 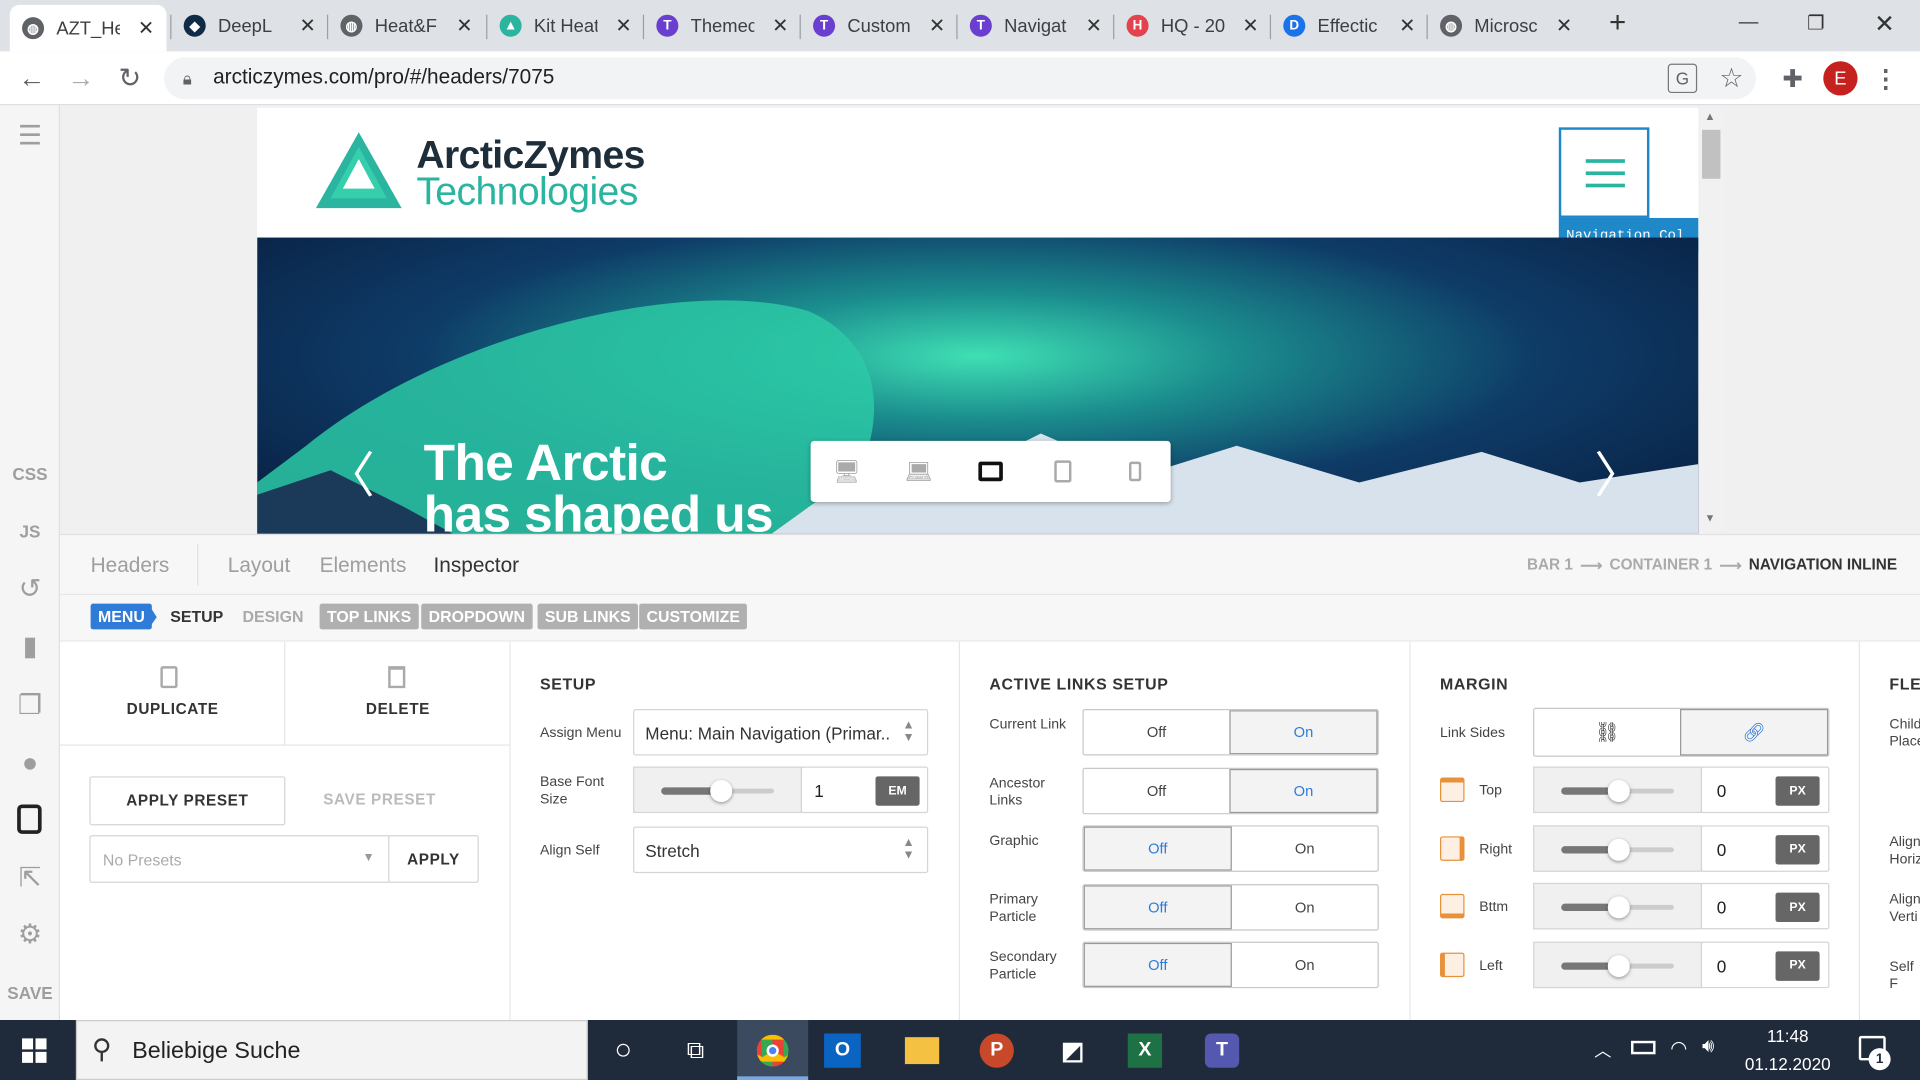 What do you see at coordinates (1661, 565) in the screenshot?
I see `breadcrumb-container: CONTAINER 1` at bounding box center [1661, 565].